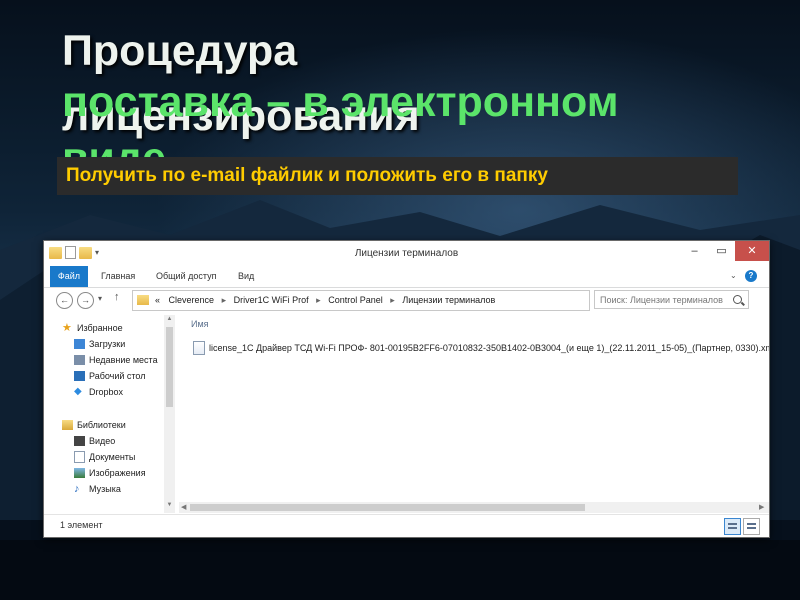 This screenshot has height=600, width=800. I want to click on nav-libraries-label: Библиотеки, so click(101, 425).